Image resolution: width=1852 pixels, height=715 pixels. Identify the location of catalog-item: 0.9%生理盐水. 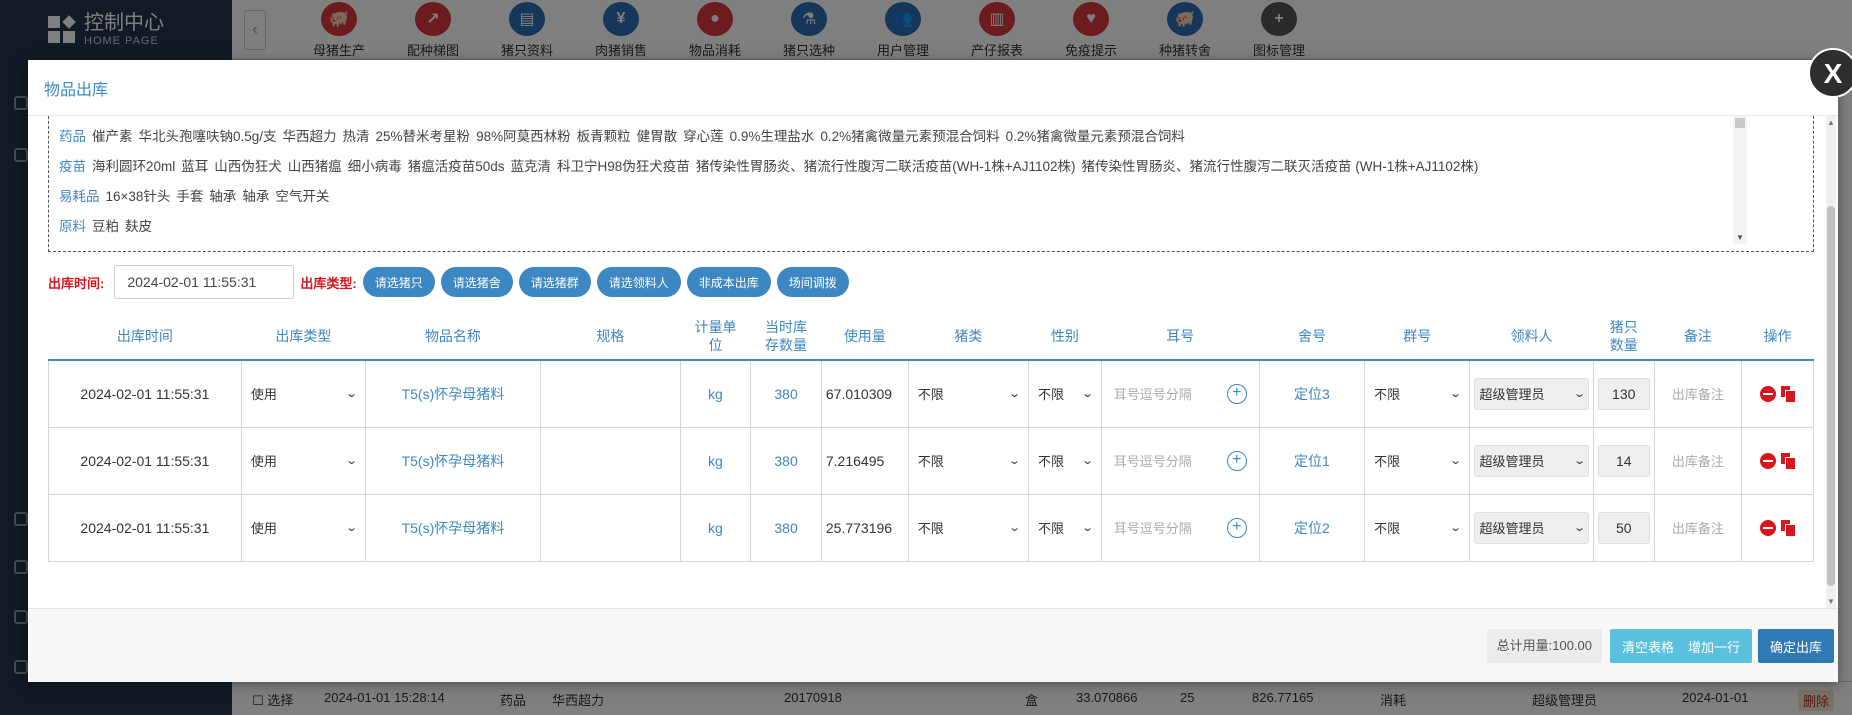
(772, 136).